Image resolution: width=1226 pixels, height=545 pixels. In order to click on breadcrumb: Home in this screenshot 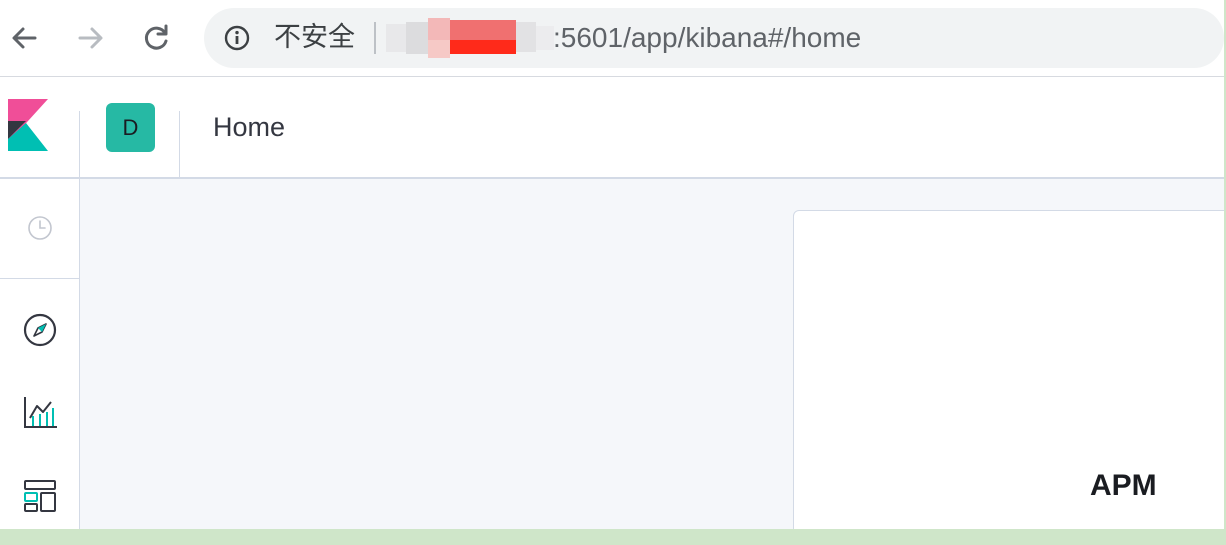, I will do `click(249, 127)`.